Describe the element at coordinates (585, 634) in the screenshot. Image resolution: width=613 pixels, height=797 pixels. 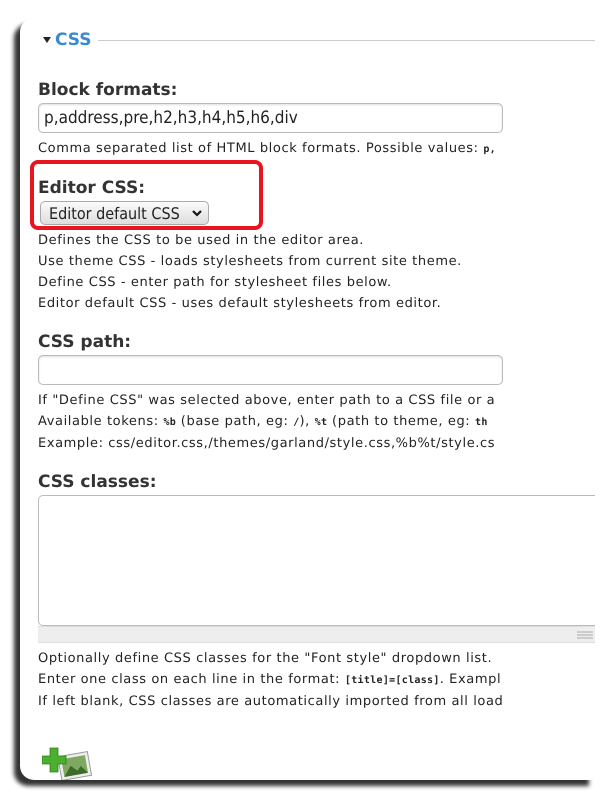
I see `grip-icon` at that location.